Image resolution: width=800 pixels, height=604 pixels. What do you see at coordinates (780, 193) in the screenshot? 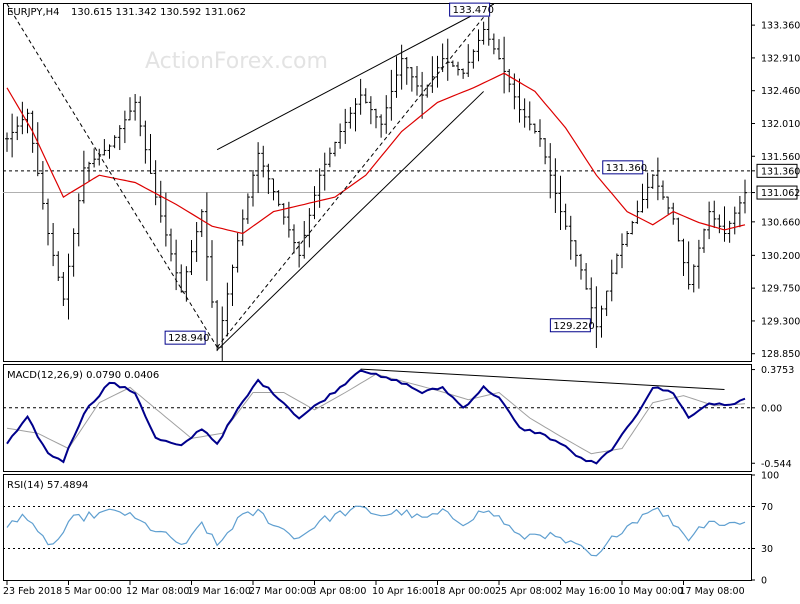
I see `price-marker-label: 131.062` at bounding box center [780, 193].